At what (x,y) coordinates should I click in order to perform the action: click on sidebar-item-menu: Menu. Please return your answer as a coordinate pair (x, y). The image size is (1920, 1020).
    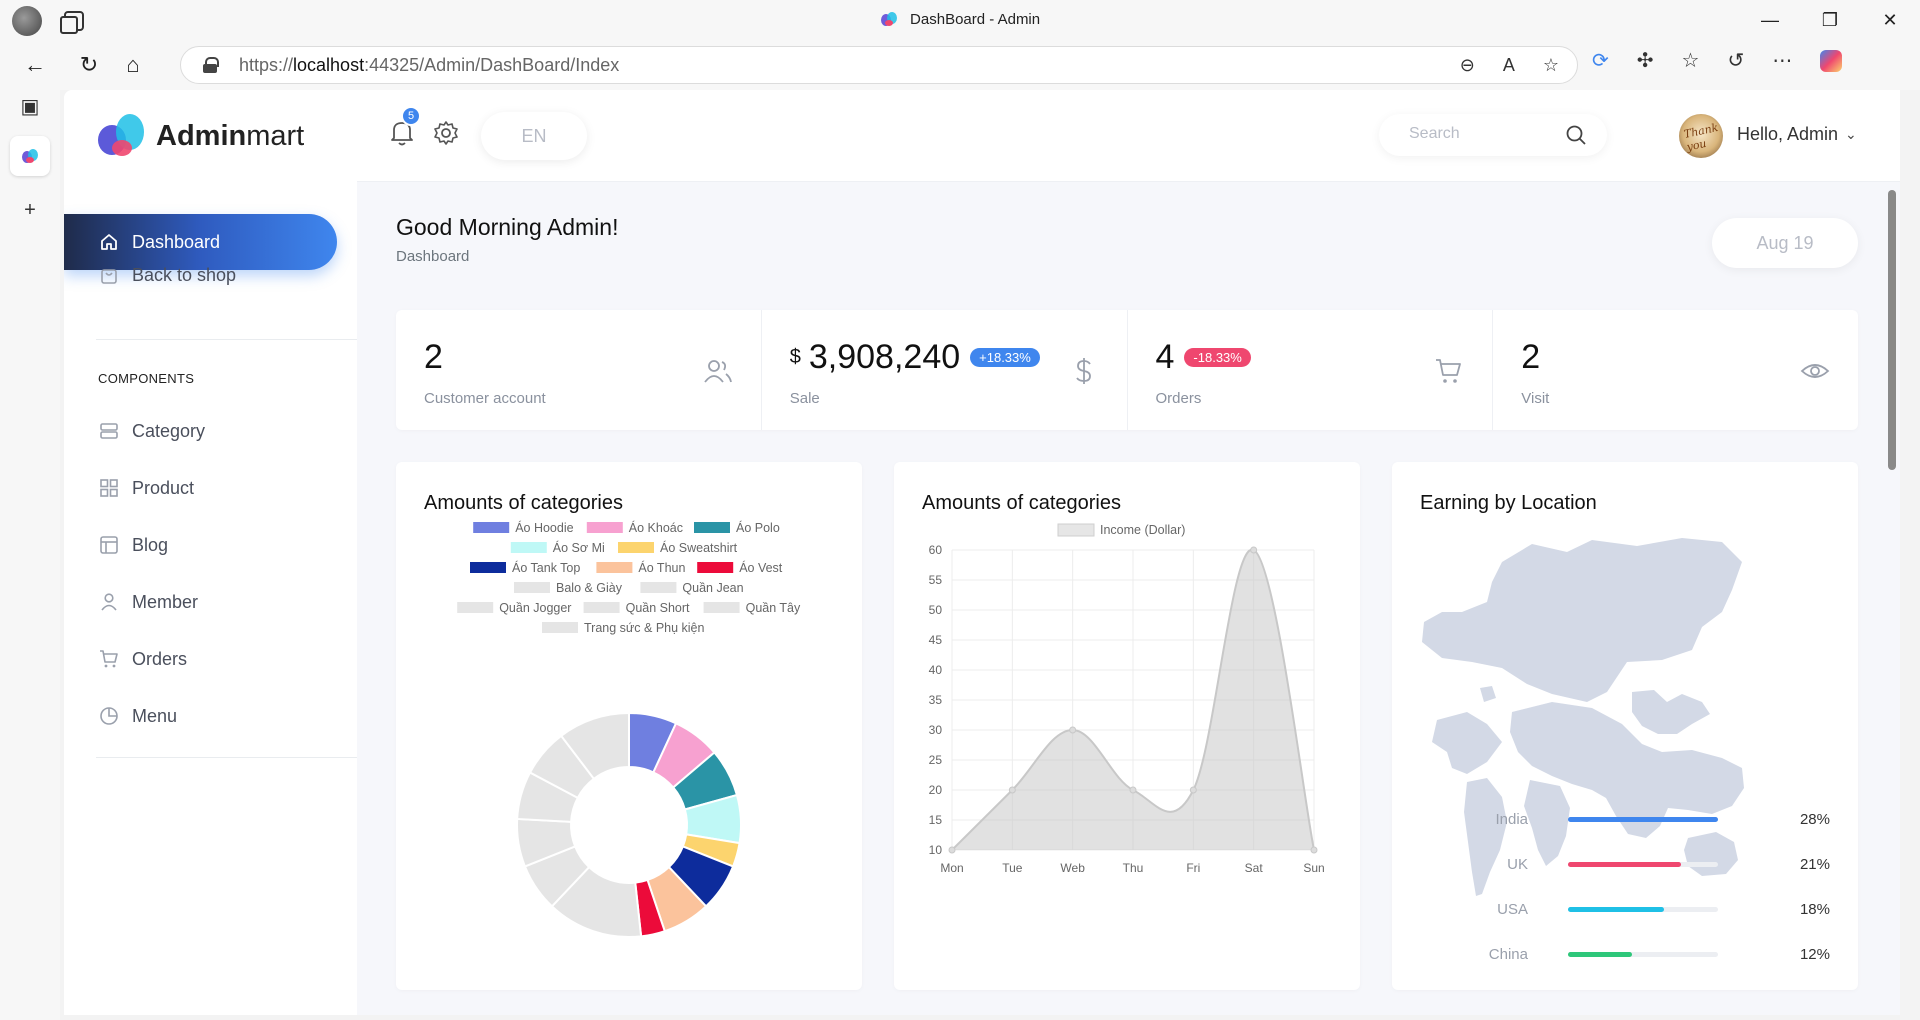
    Looking at the image, I should click on (200, 716).